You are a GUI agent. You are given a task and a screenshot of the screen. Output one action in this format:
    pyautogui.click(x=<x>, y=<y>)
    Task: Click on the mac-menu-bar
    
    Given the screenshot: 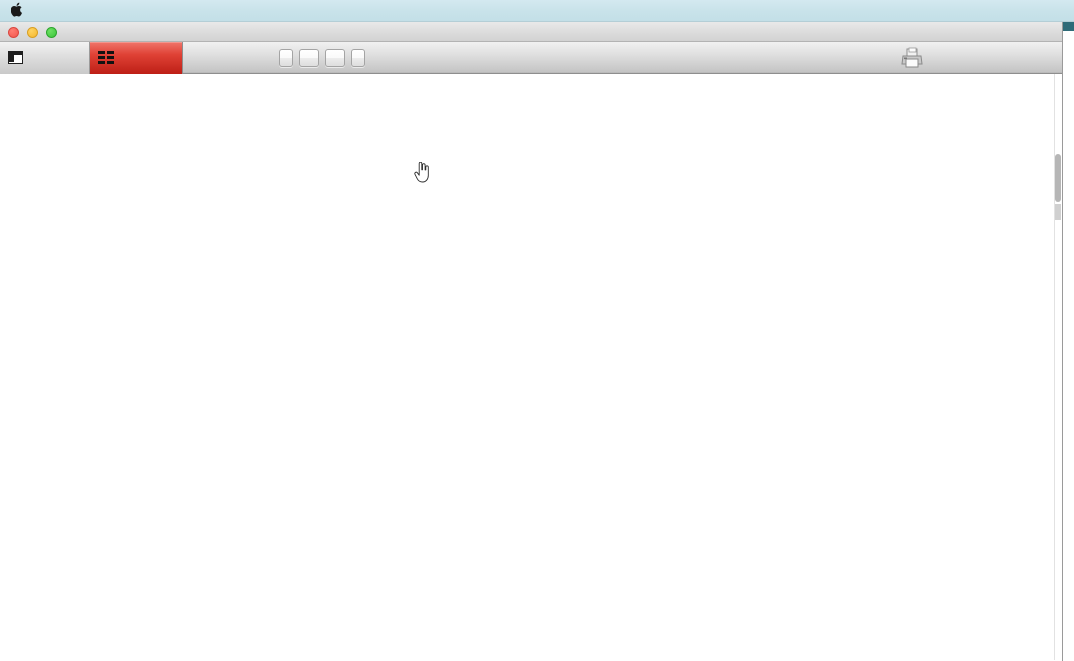 What is the action you would take?
    pyautogui.click(x=537, y=11)
    